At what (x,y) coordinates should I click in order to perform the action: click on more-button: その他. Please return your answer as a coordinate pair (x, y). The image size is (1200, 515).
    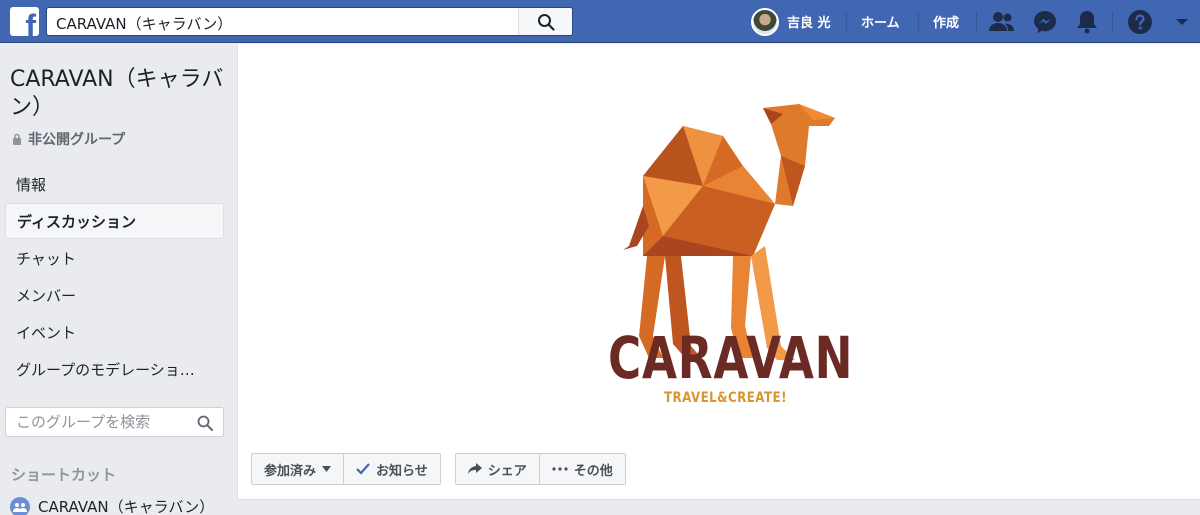
    Looking at the image, I should click on (582, 469).